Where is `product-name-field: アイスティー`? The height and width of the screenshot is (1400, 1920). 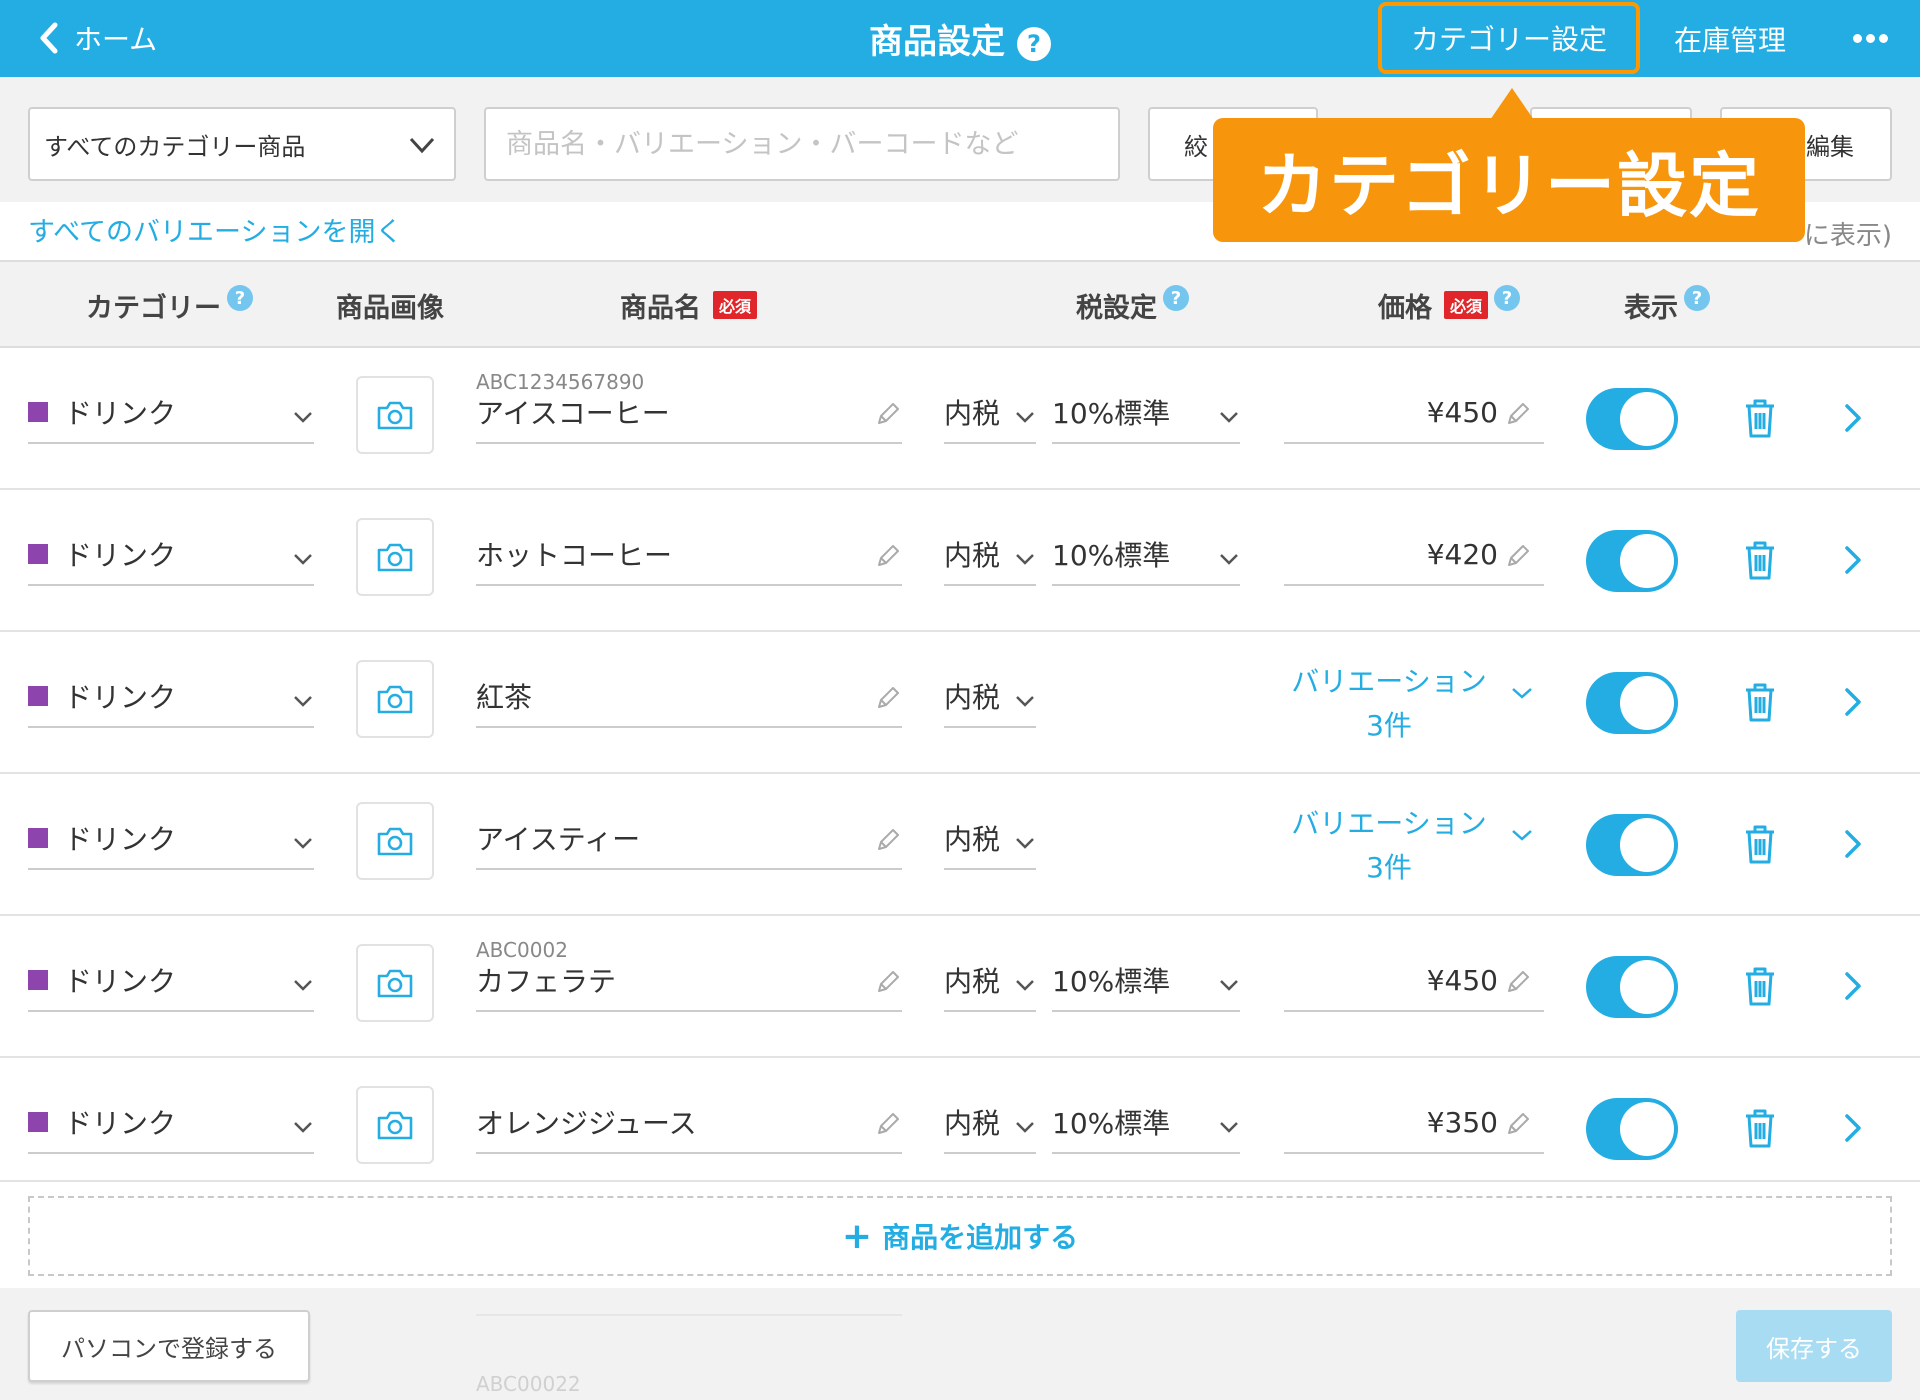
product-name-field: アイスティー is located at coordinates (689, 839).